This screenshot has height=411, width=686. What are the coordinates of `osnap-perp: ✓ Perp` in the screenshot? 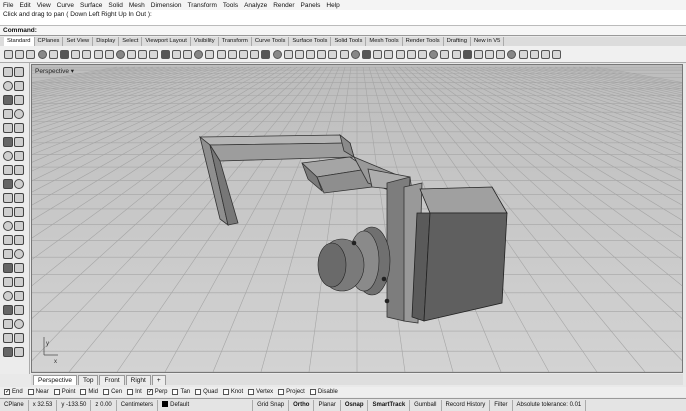 It's located at (156, 392).